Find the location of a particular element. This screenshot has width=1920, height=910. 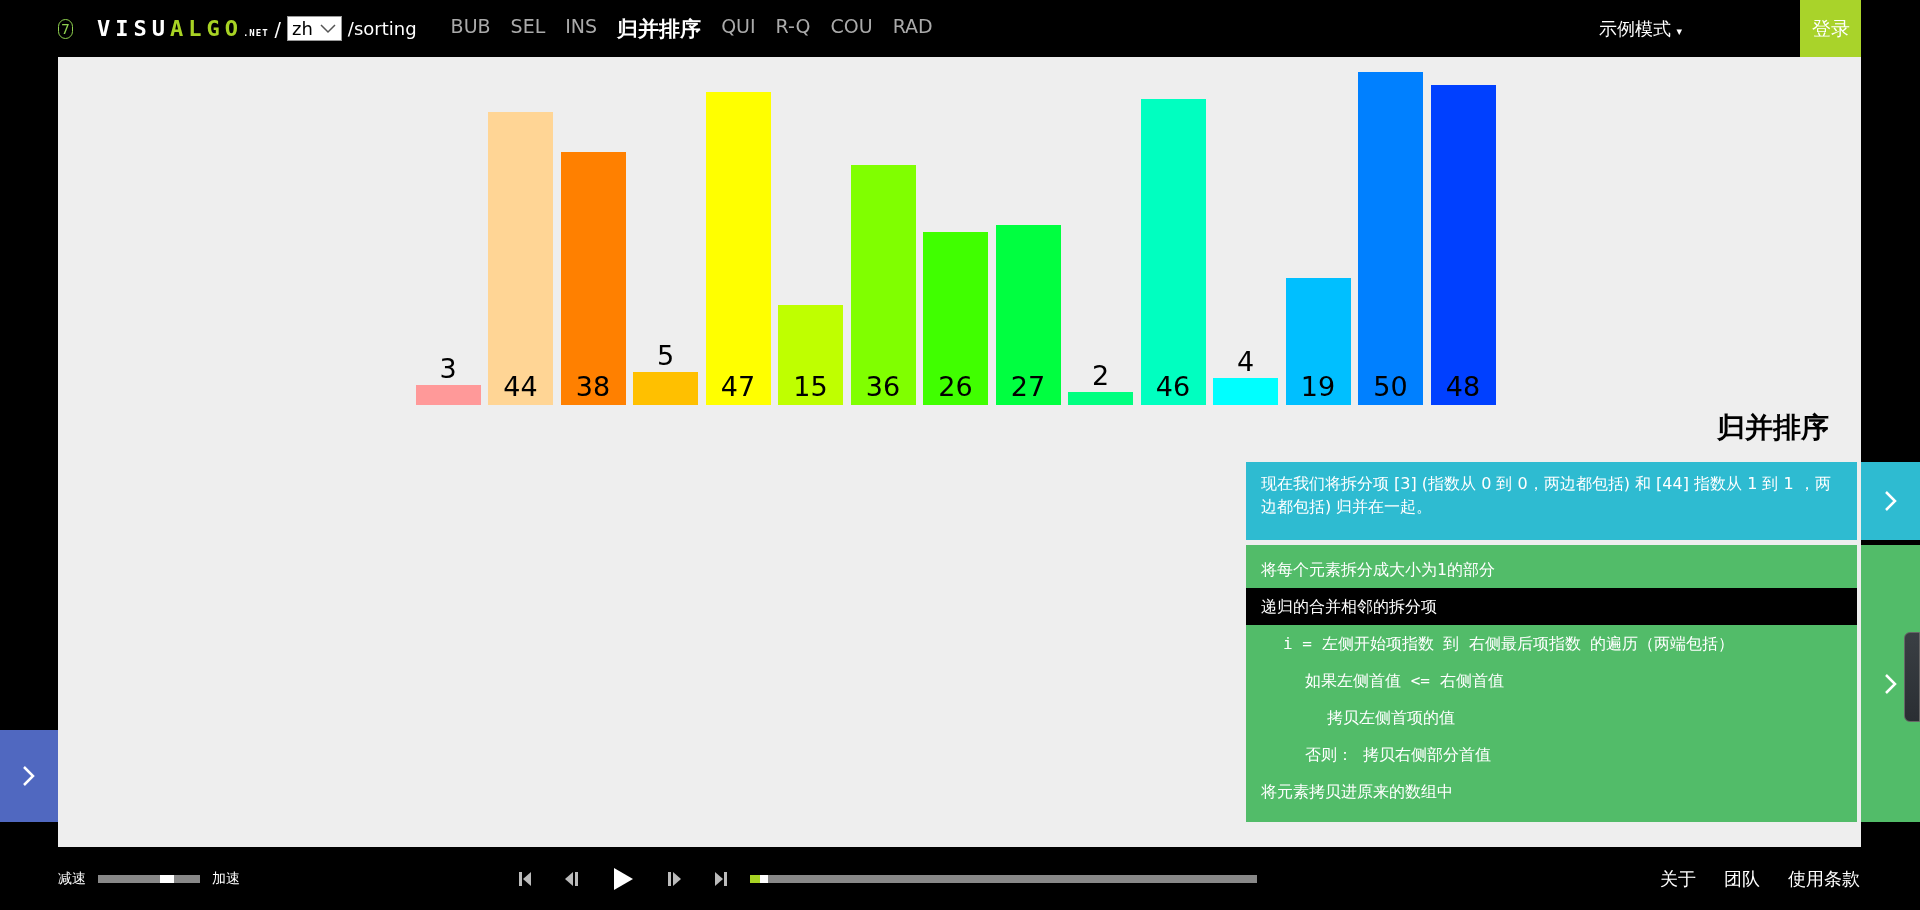

bar-value: 15 is located at coordinates (810, 387).